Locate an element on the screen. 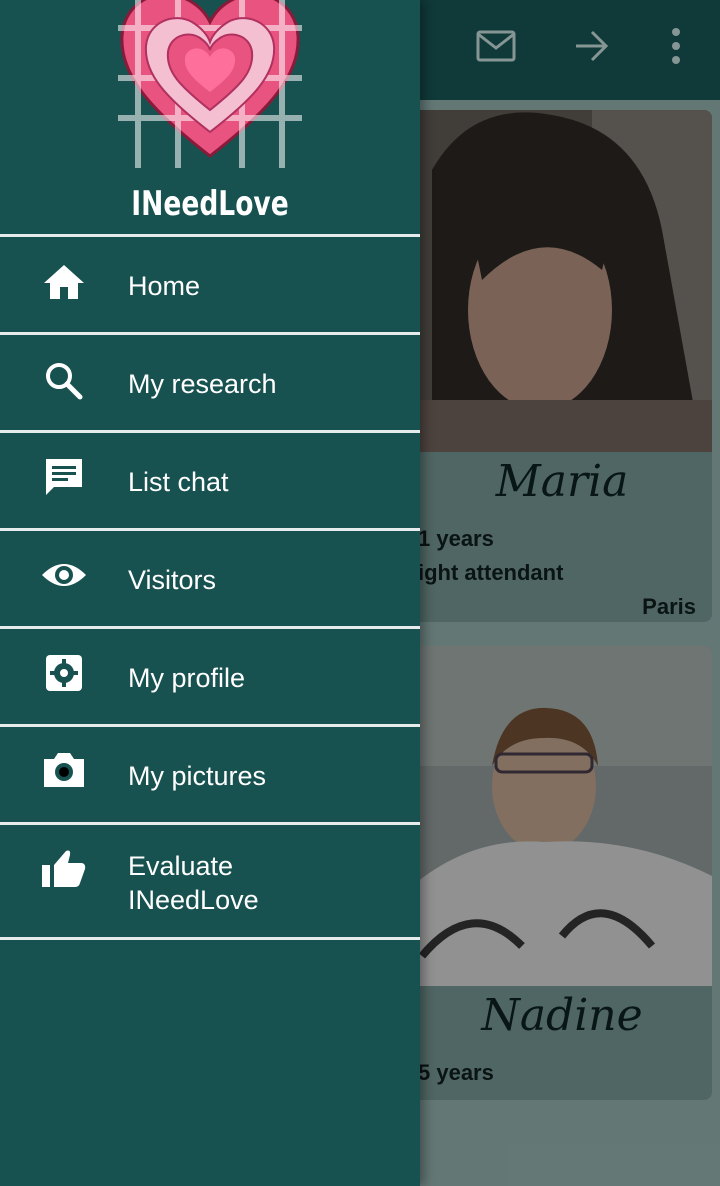 The width and height of the screenshot is (720, 1186). app-title: INeedLove is located at coordinates (210, 204).